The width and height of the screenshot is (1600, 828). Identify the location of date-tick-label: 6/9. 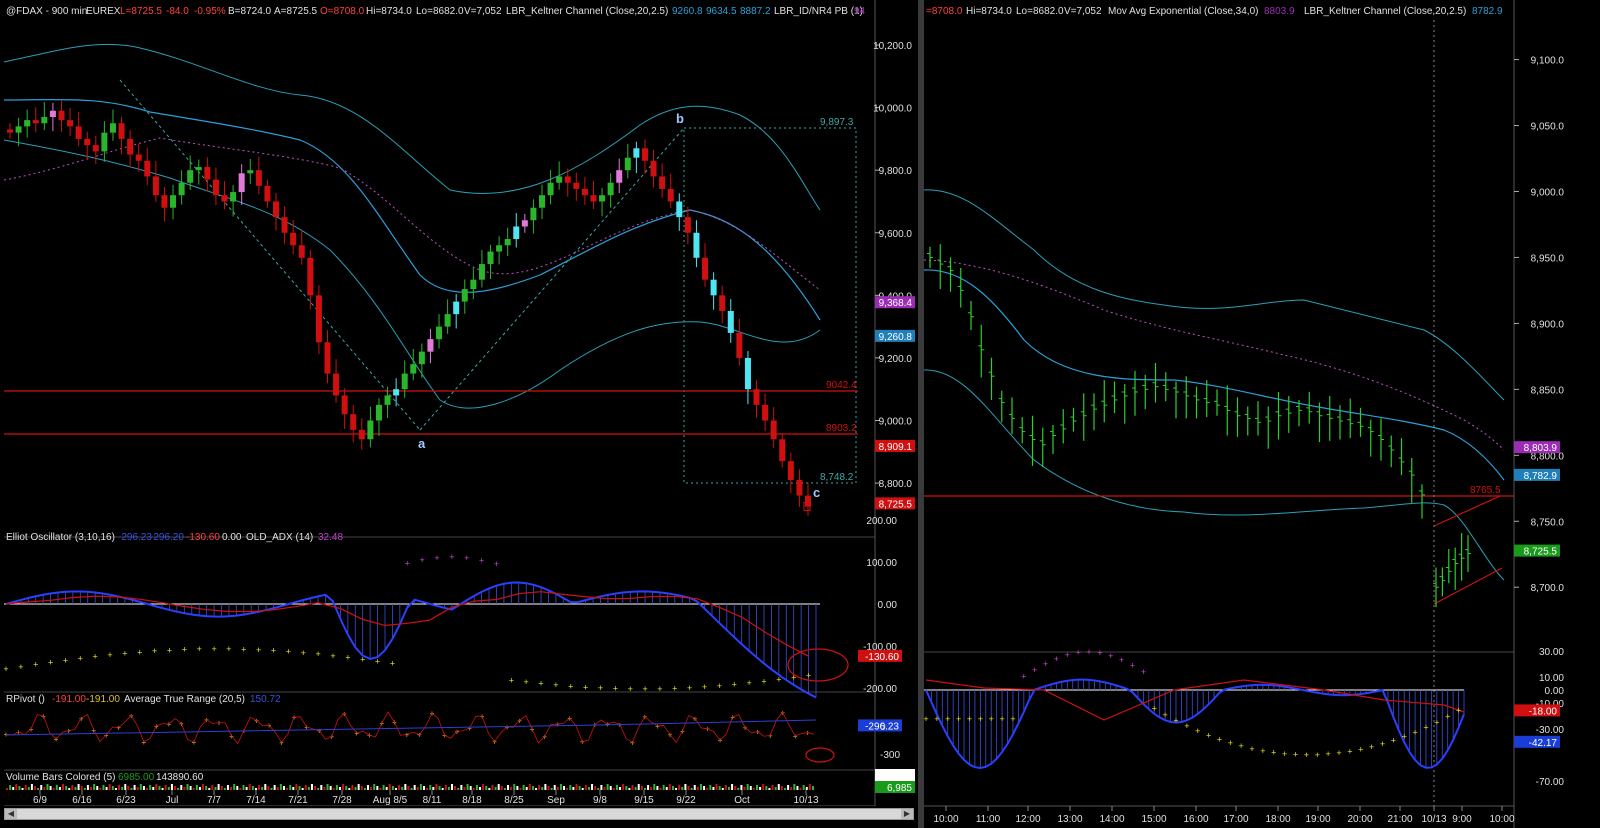
(40, 800).